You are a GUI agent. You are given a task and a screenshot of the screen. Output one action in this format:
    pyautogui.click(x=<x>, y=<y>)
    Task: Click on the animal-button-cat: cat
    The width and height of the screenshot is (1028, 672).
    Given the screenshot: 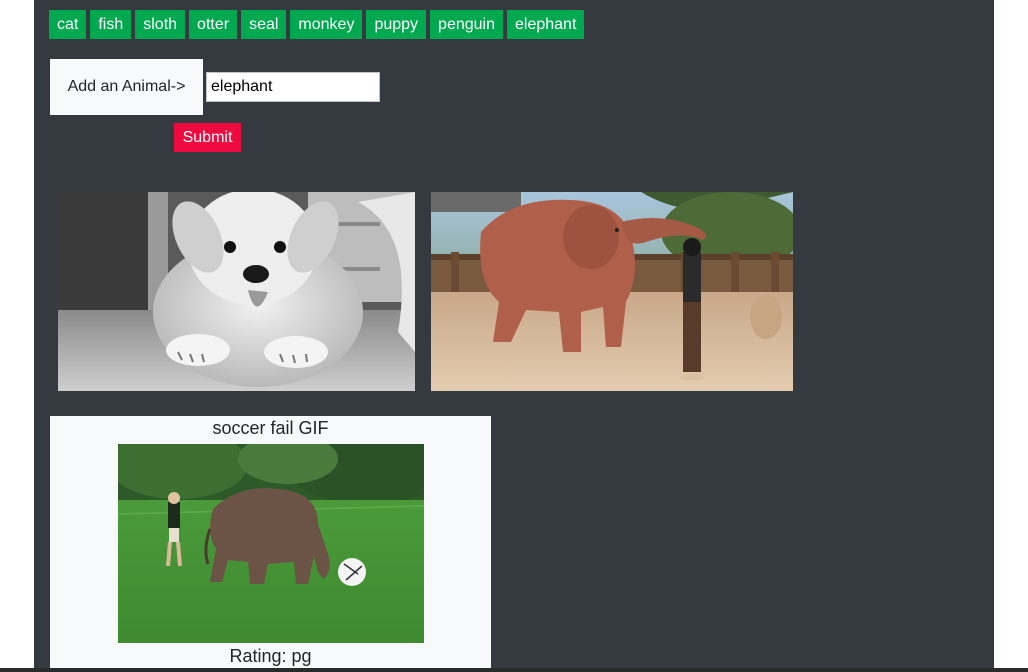 What is the action you would take?
    pyautogui.click(x=68, y=24)
    